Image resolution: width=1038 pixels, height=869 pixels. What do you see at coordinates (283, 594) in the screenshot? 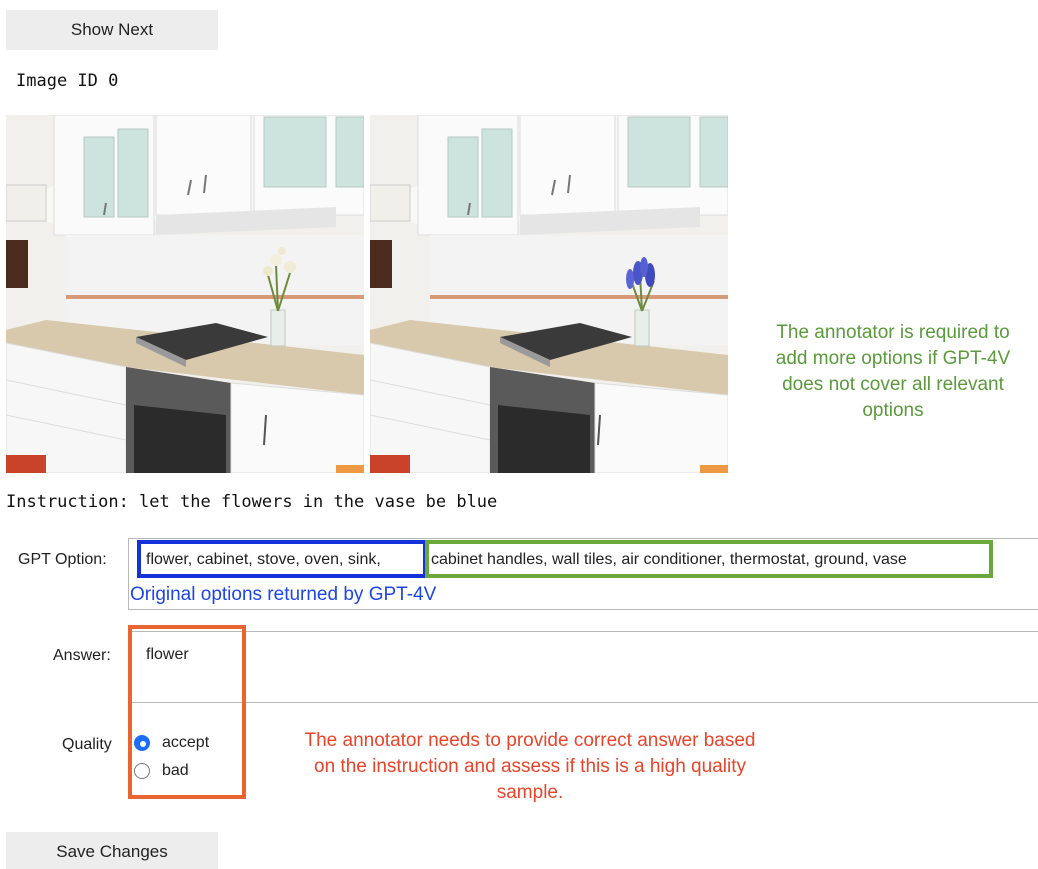
I see `original-options-caption: Original options returned by GPT-4V` at bounding box center [283, 594].